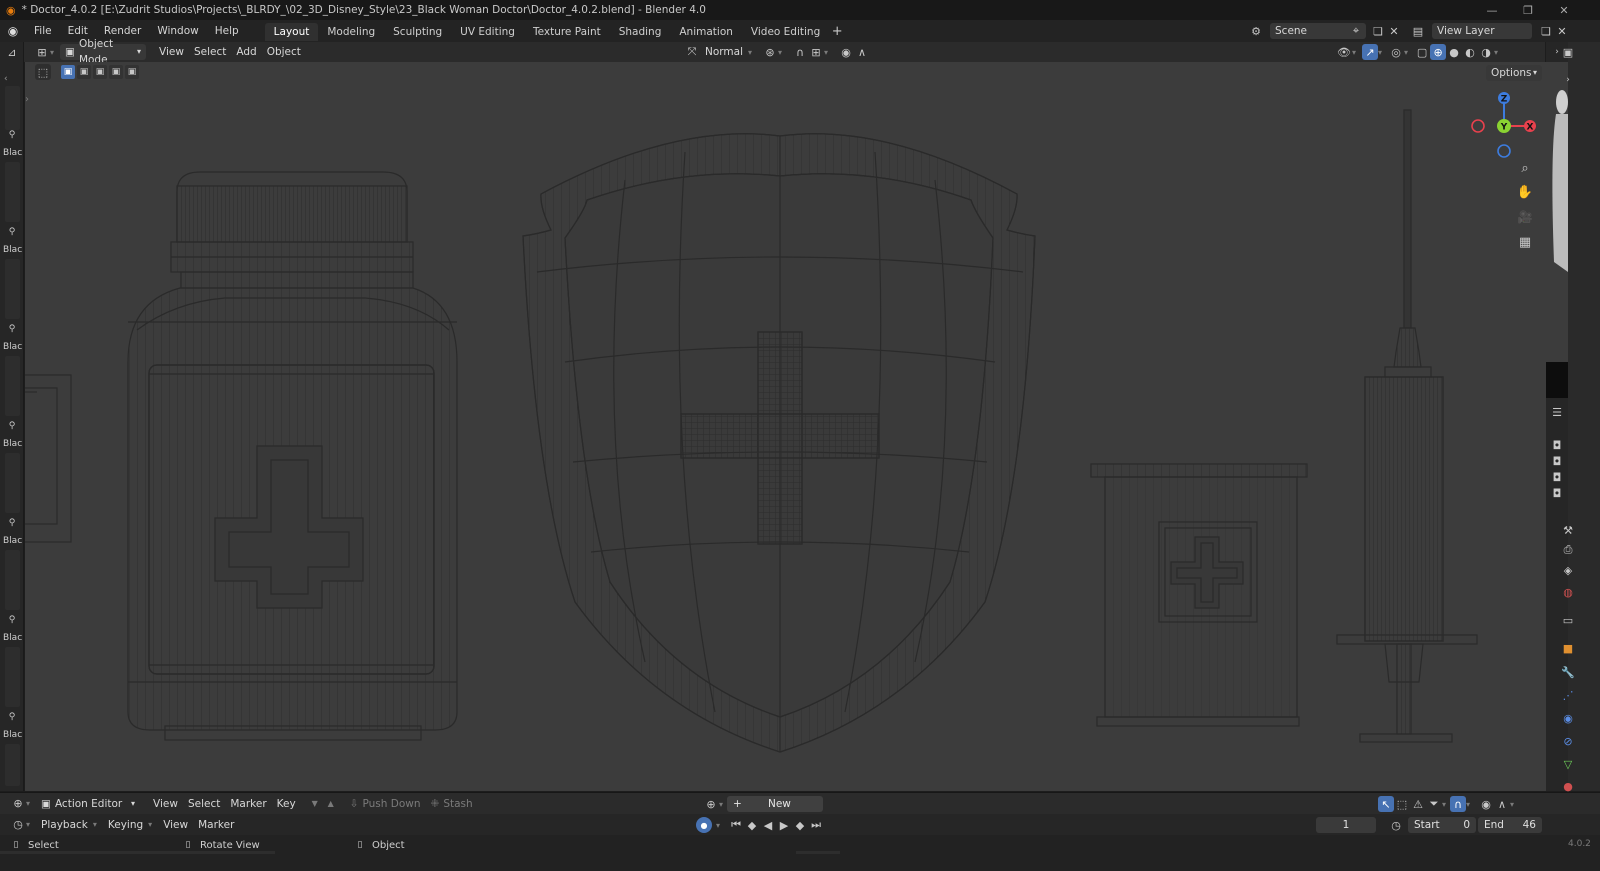  Describe the element at coordinates (1394, 31) in the screenshot. I see `remove-scene-icon: ✕` at that location.